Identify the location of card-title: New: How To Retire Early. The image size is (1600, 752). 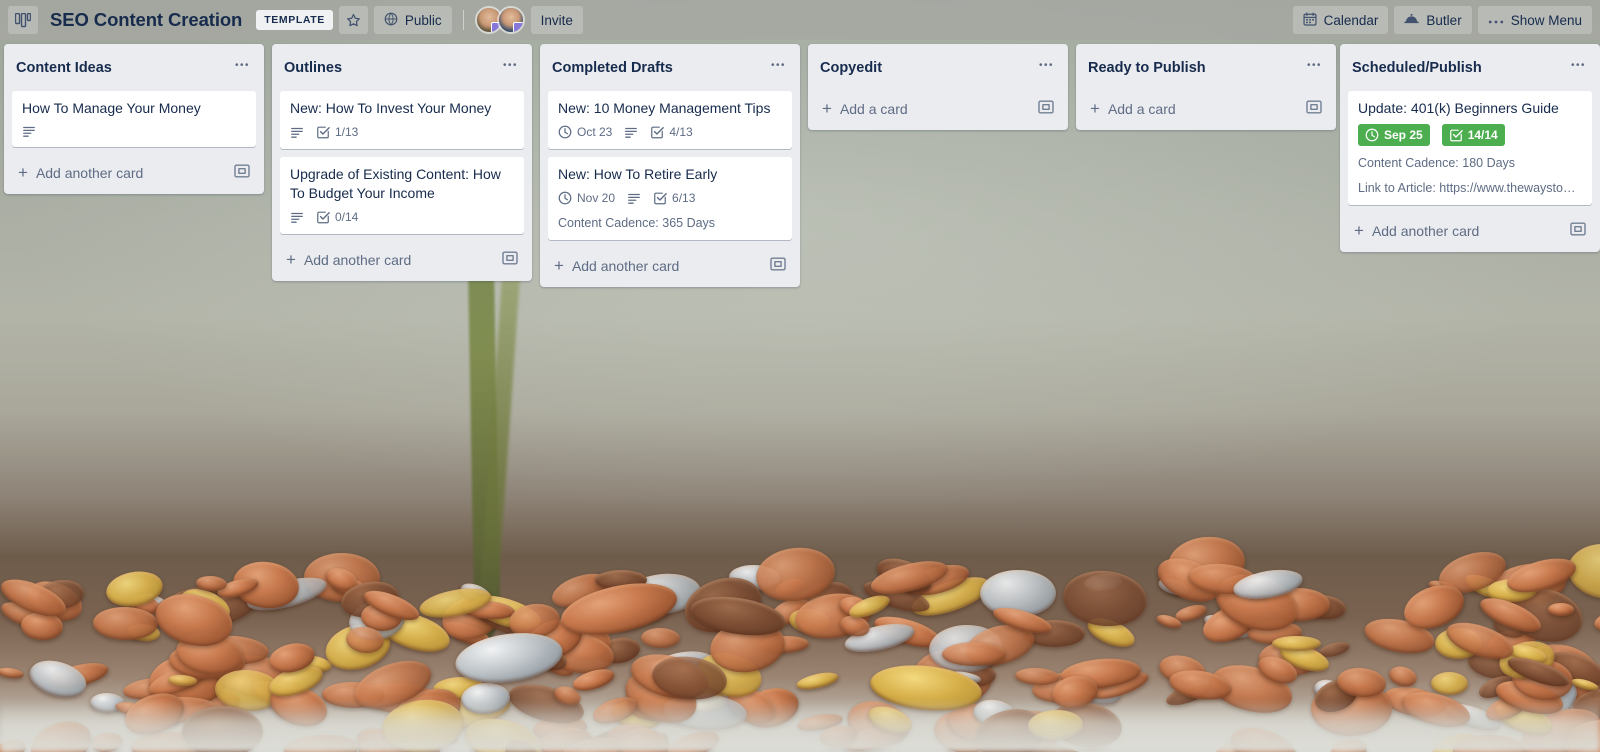
(638, 174).